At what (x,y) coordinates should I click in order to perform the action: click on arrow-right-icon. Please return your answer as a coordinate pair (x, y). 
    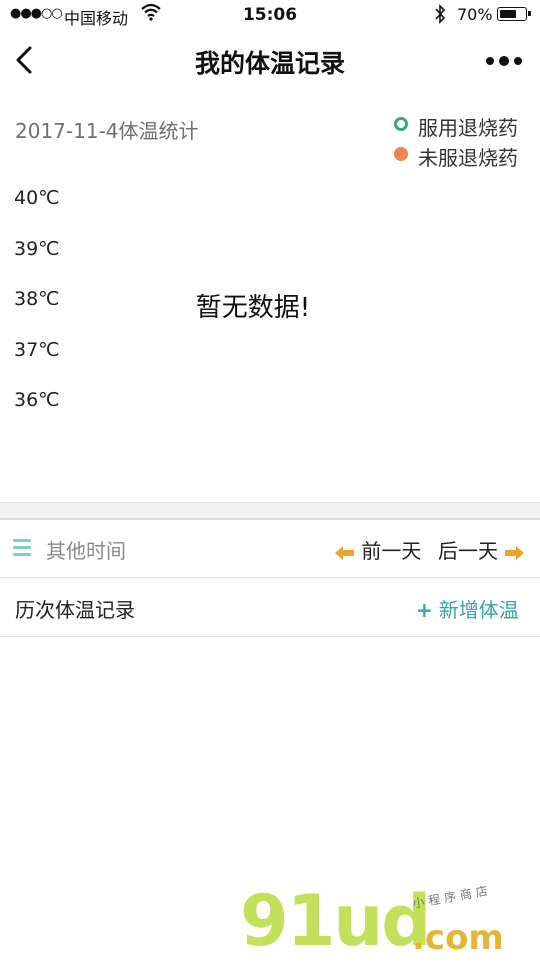
    Looking at the image, I should click on (515, 553).